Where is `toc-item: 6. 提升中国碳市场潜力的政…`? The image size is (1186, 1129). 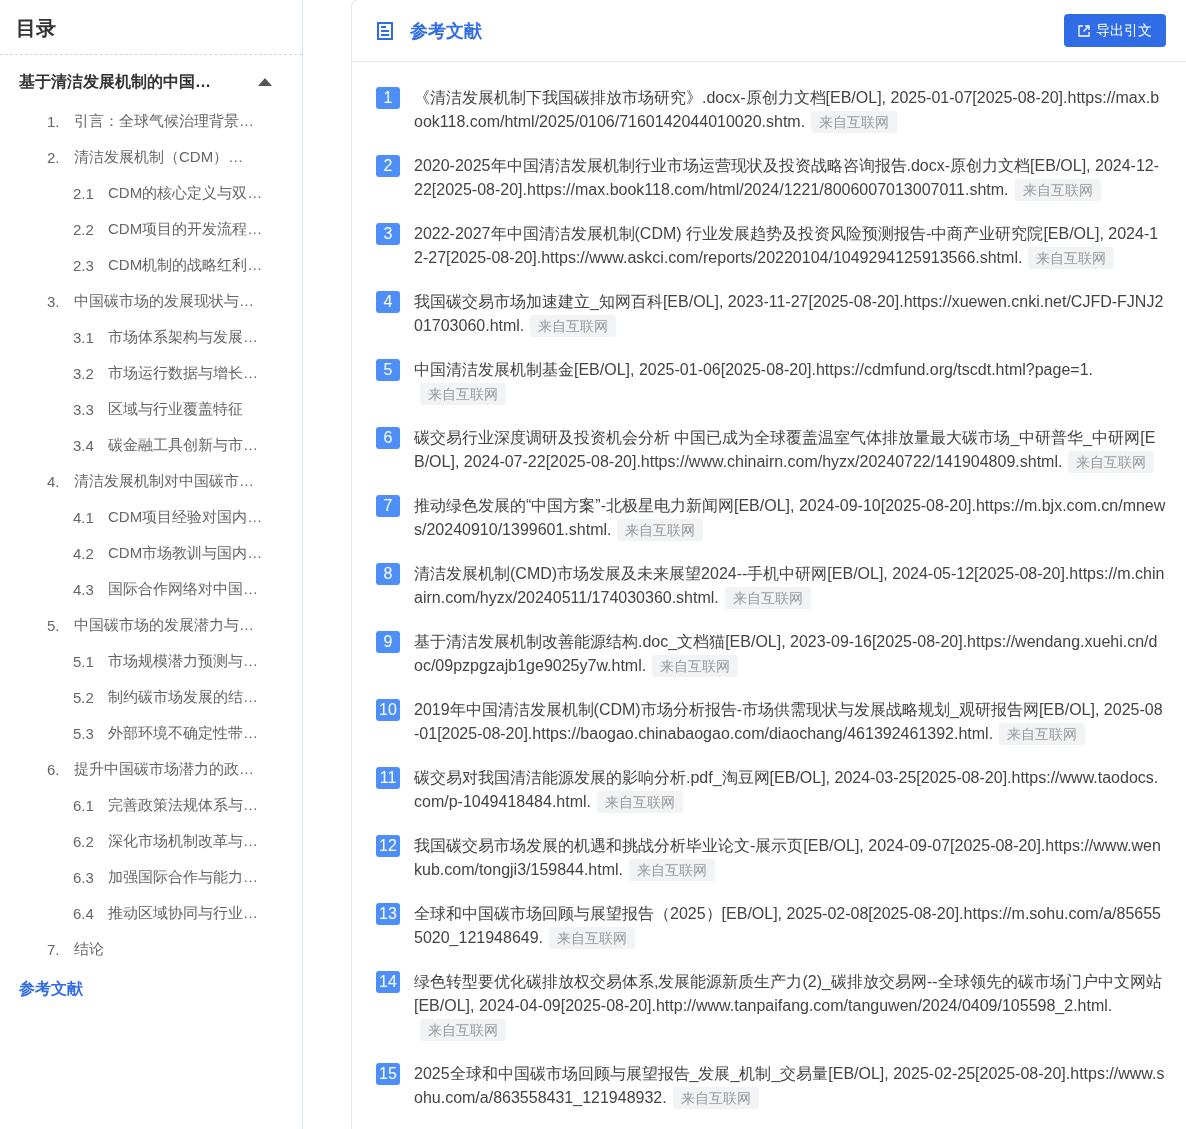
toc-item: 6. 提升中国碳市场潜力的政… is located at coordinates (151, 769).